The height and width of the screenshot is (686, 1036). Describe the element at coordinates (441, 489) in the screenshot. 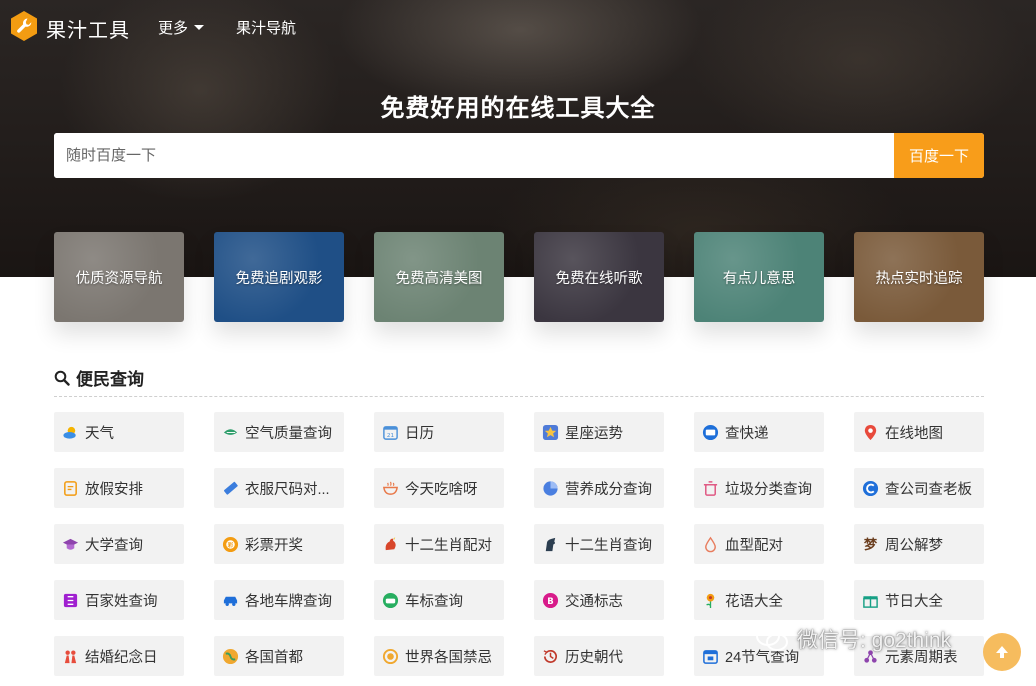

I see `tool-tile-label: 今天吃啥呀` at that location.